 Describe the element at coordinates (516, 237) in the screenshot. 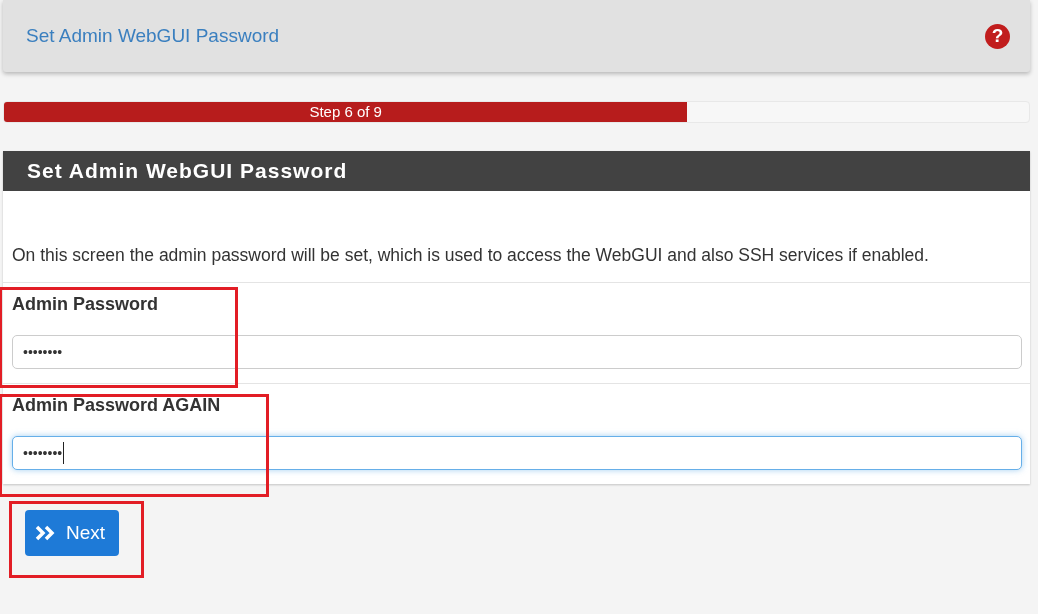

I see `panel-description: On this screen the admin password will be set, which is used to access the WebGUI and also SSH services if enabled.` at that location.